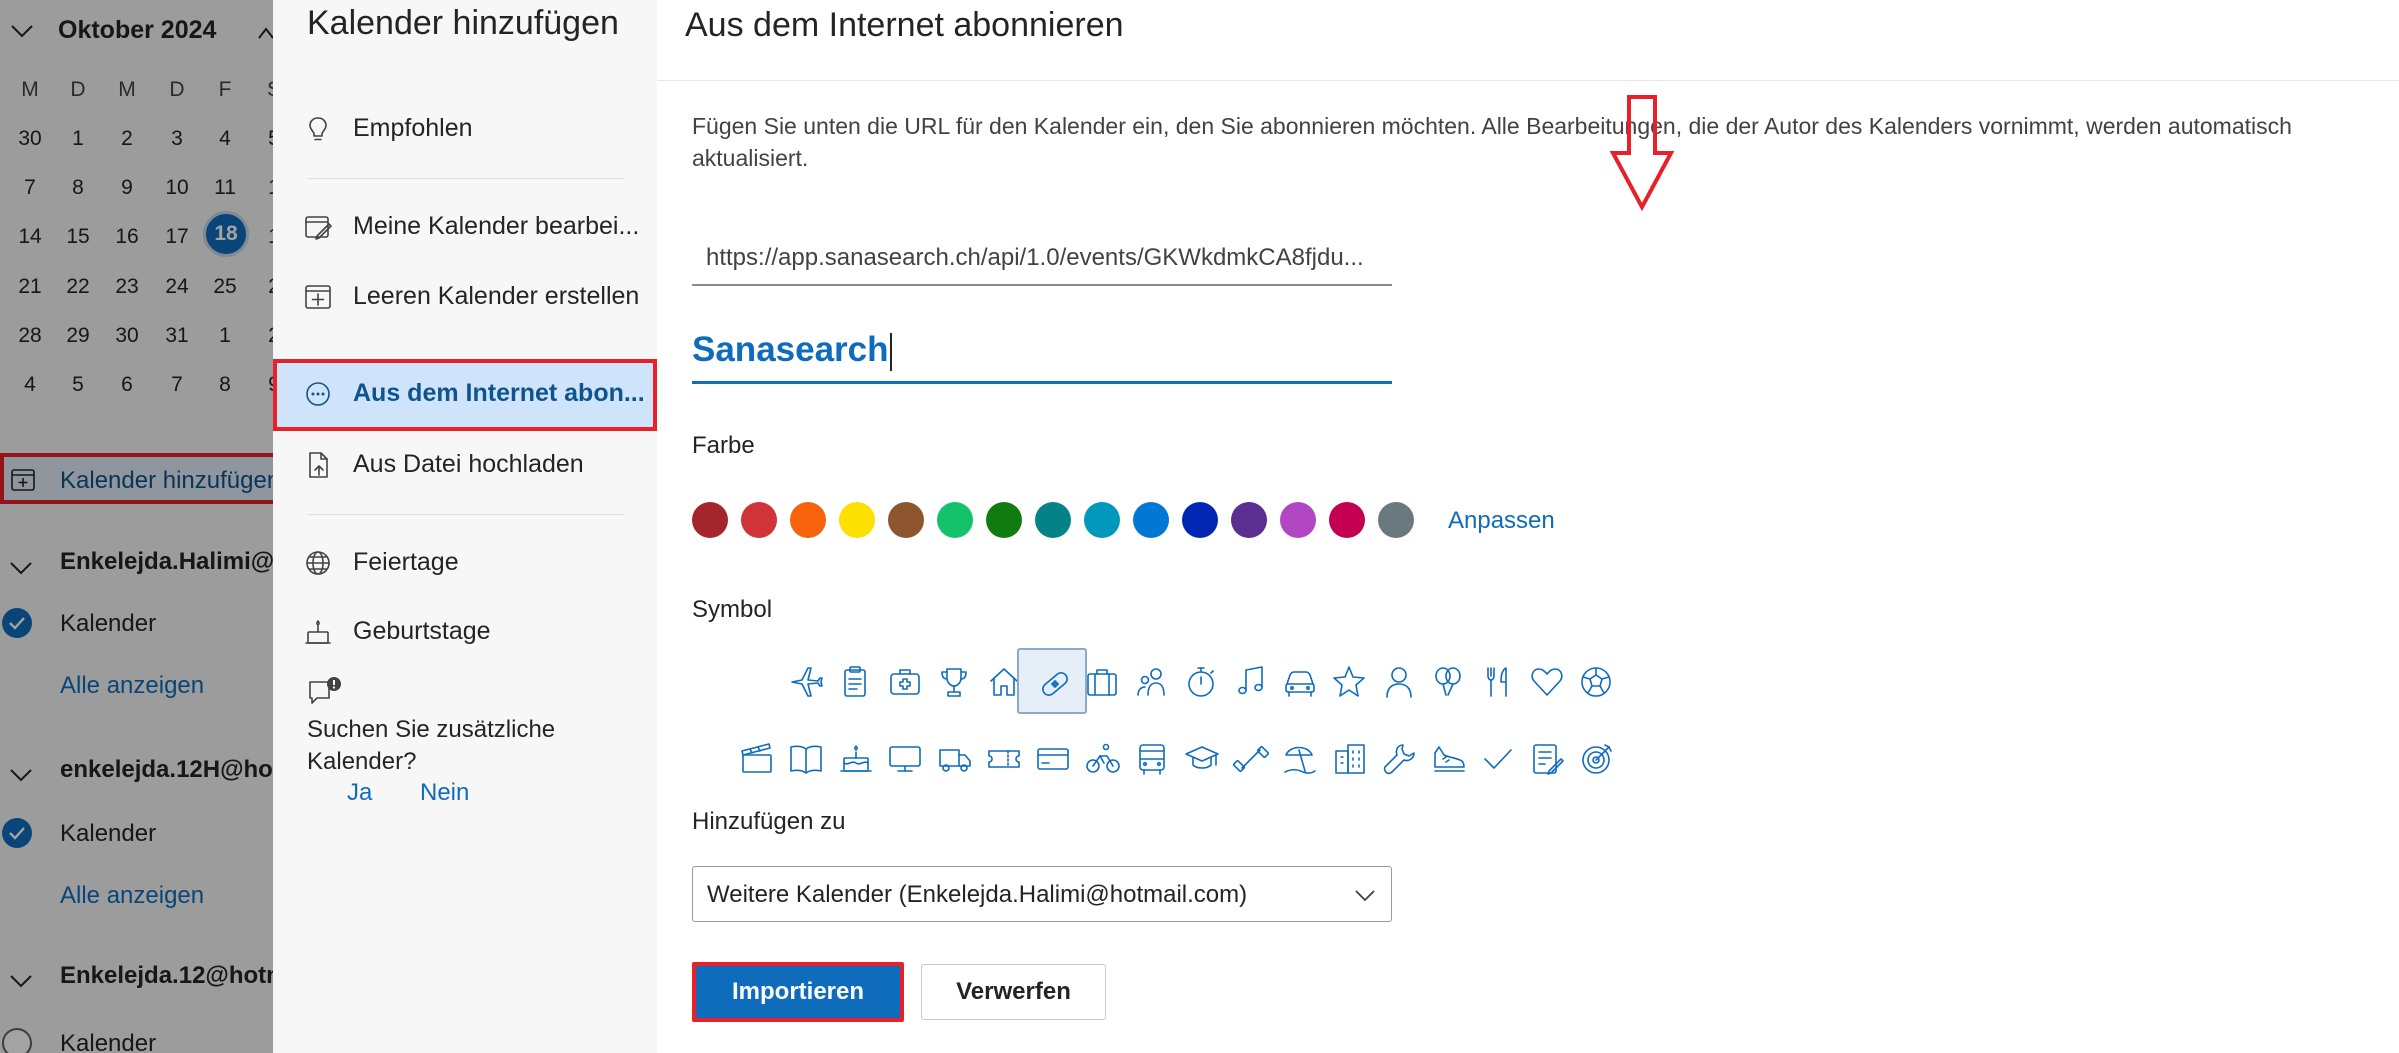 The width and height of the screenshot is (2399, 1053). What do you see at coordinates (265, 33) in the screenshot?
I see `chevron-up-icon` at bounding box center [265, 33].